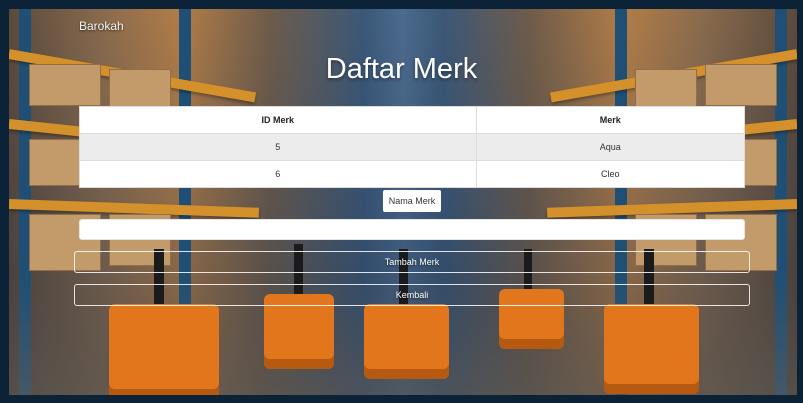 The height and width of the screenshot is (403, 803). I want to click on table-row: 5 Aqua, so click(412, 147).